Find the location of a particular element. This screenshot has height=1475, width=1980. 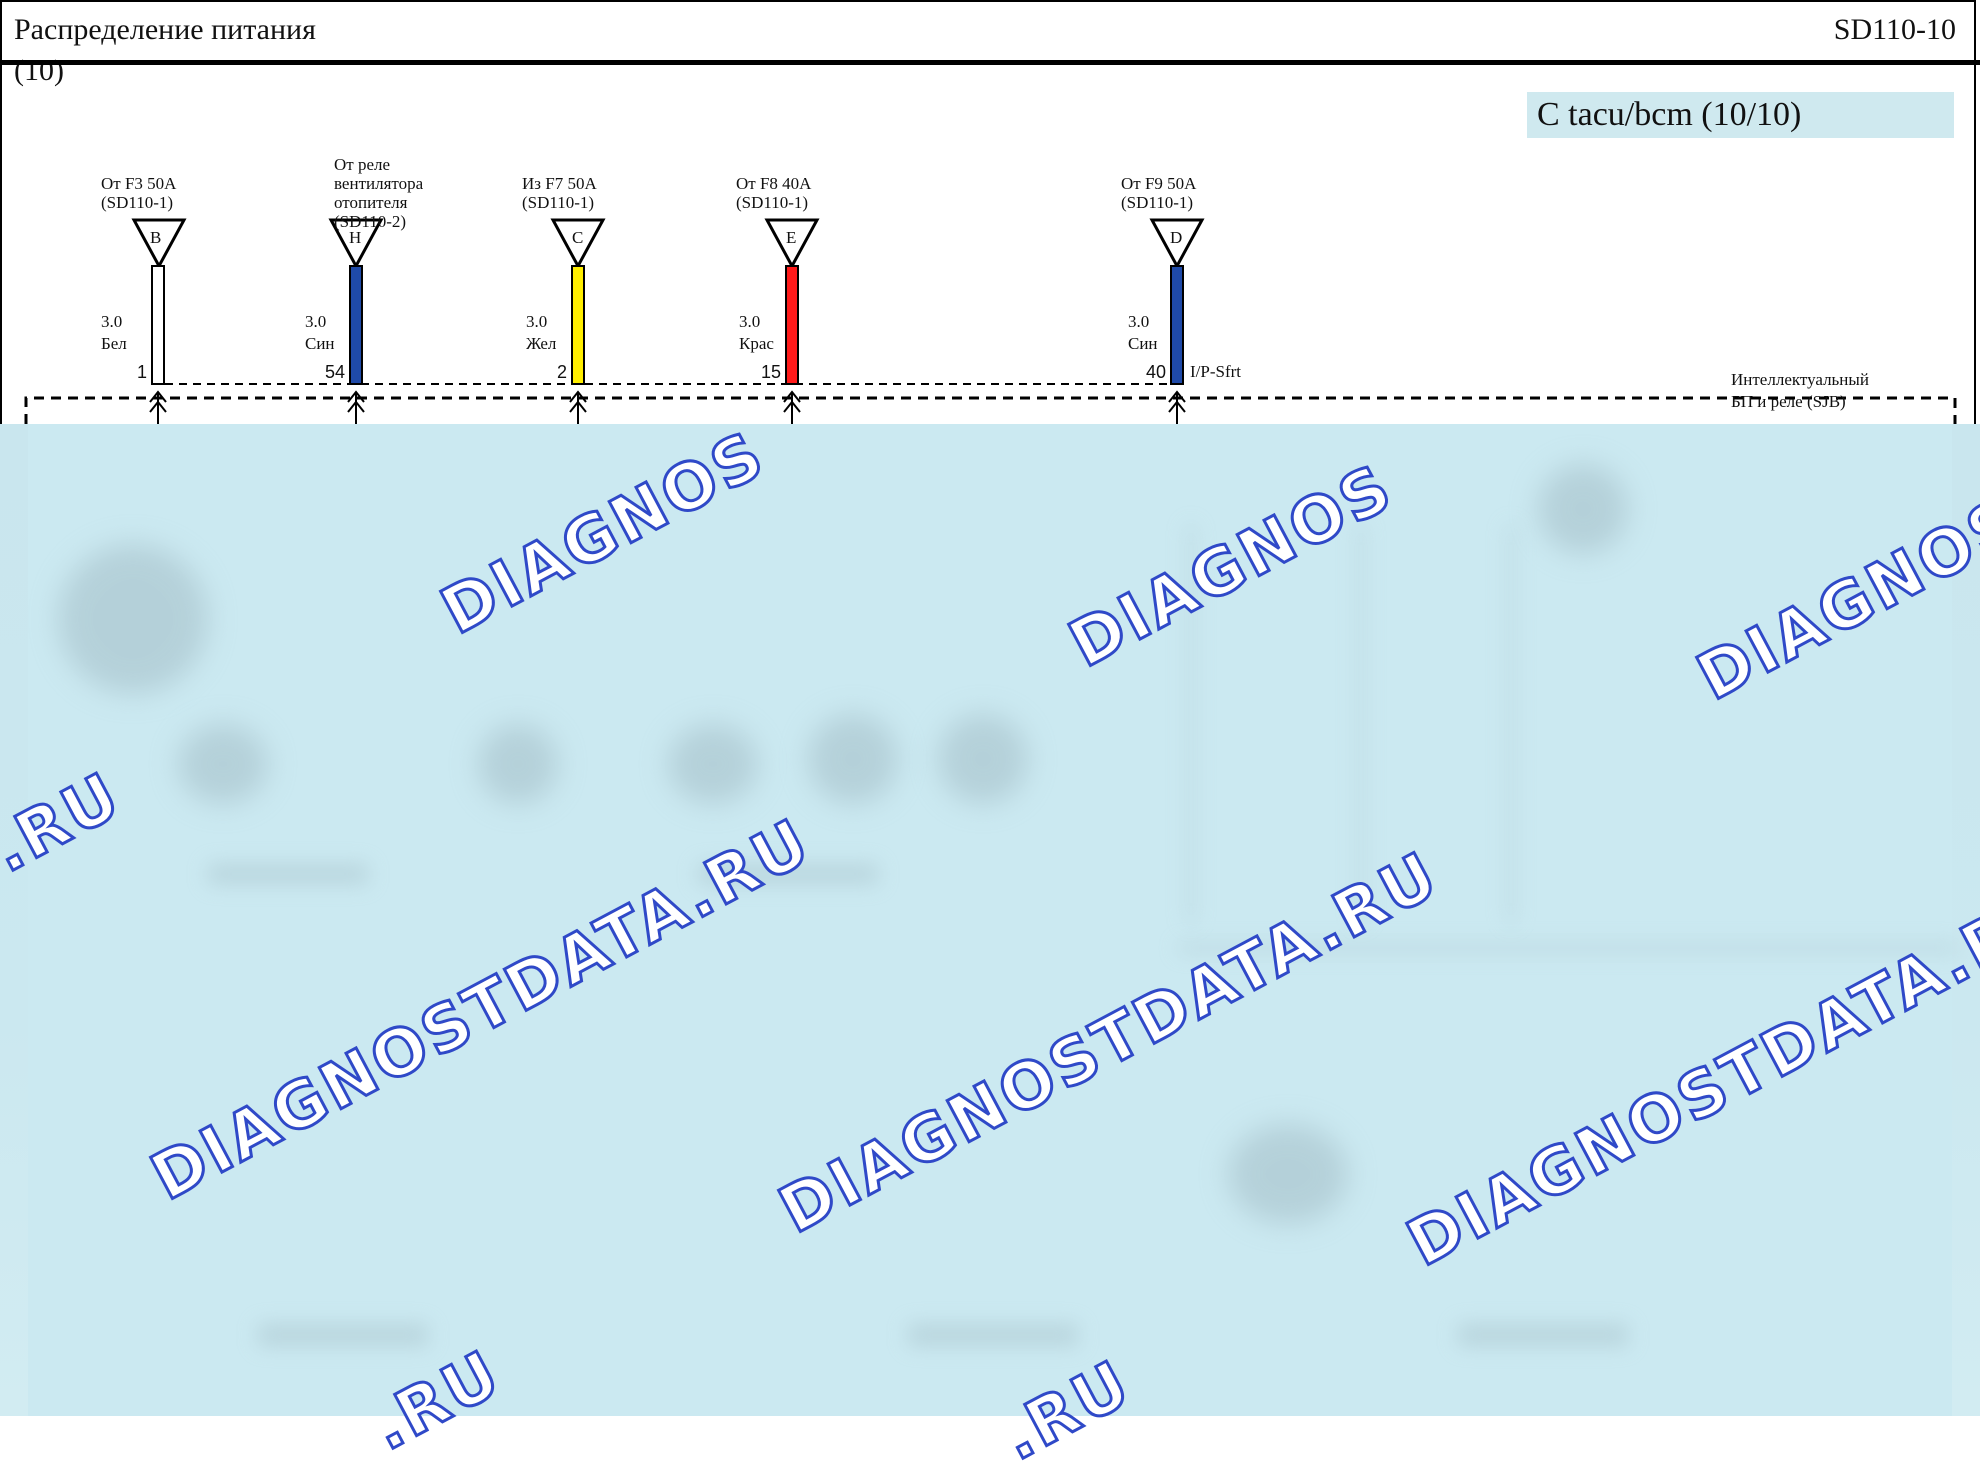

connector-letter-d: D is located at coordinates (1176, 237).